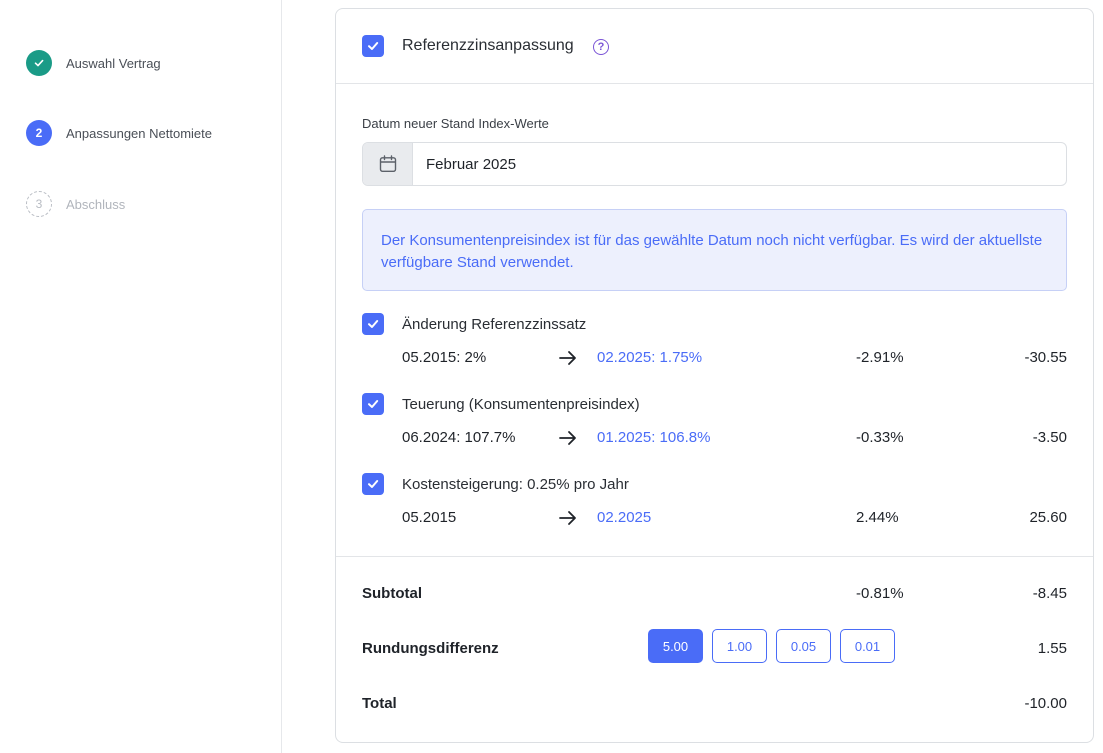 Image resolution: width=1103 pixels, height=753 pixels. What do you see at coordinates (39, 133) in the screenshot?
I see `step-number: 2` at bounding box center [39, 133].